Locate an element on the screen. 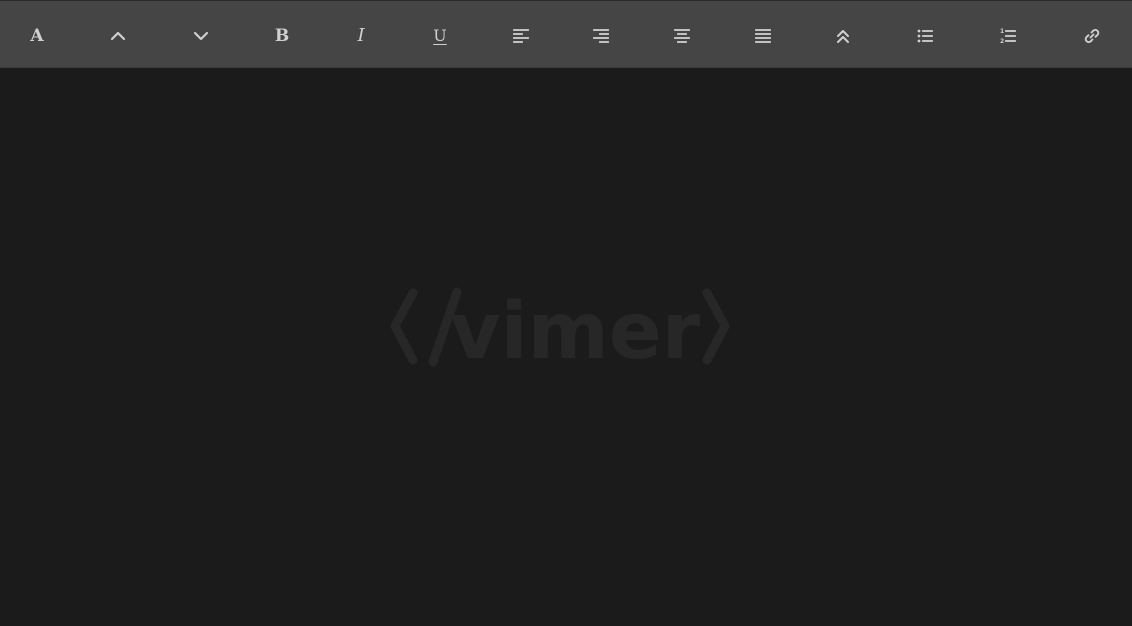 The height and width of the screenshot is (626, 1132). italic-button: I is located at coordinates (361, 36).